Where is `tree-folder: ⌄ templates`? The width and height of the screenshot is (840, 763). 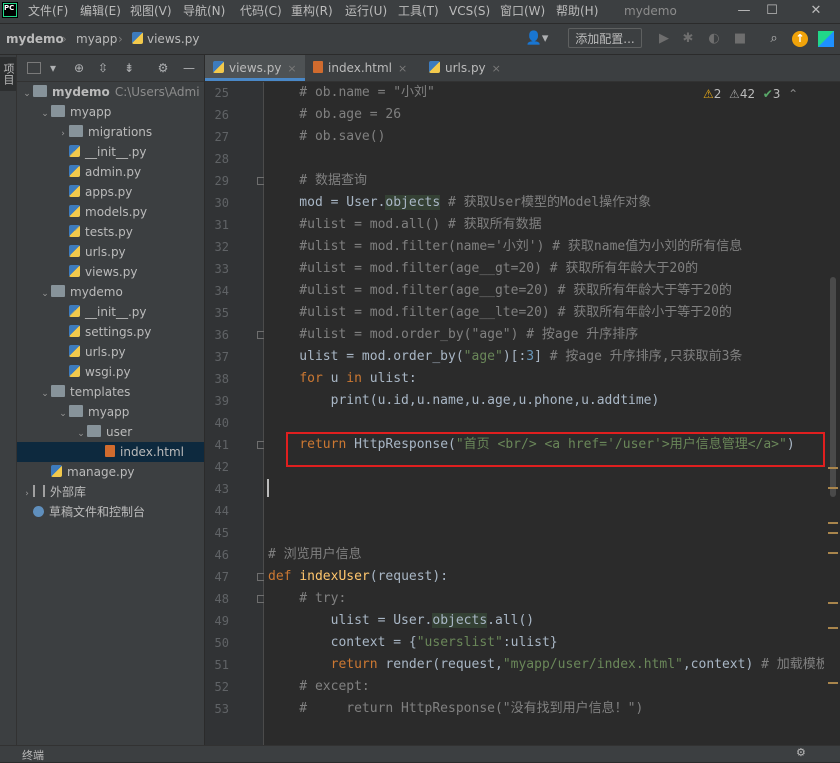
tree-folder: ⌄ templates is located at coordinates (110, 392).